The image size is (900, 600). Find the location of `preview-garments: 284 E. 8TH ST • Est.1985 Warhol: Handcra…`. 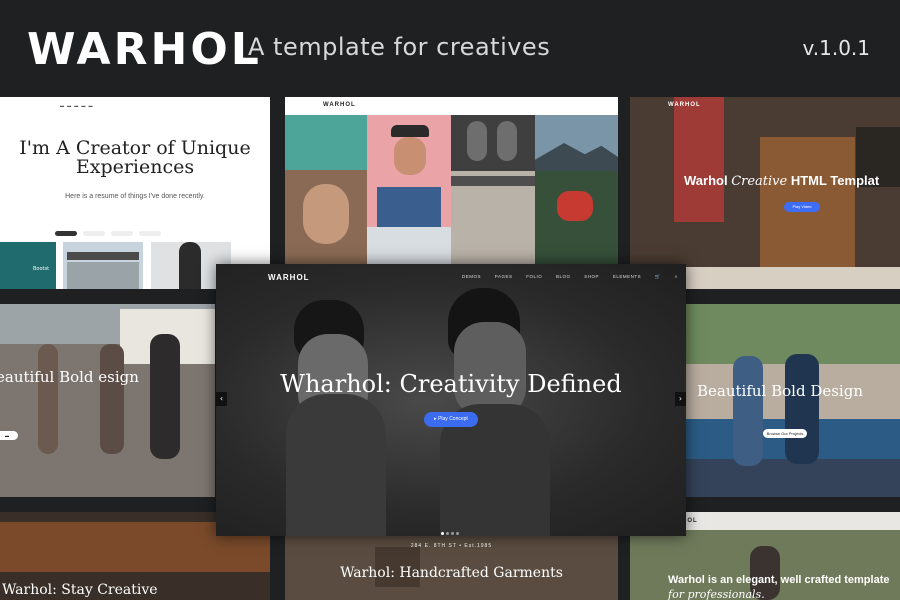

preview-garments: 284 E. 8TH ST • Est.1985 Warhol: Handcra… is located at coordinates (451, 567).